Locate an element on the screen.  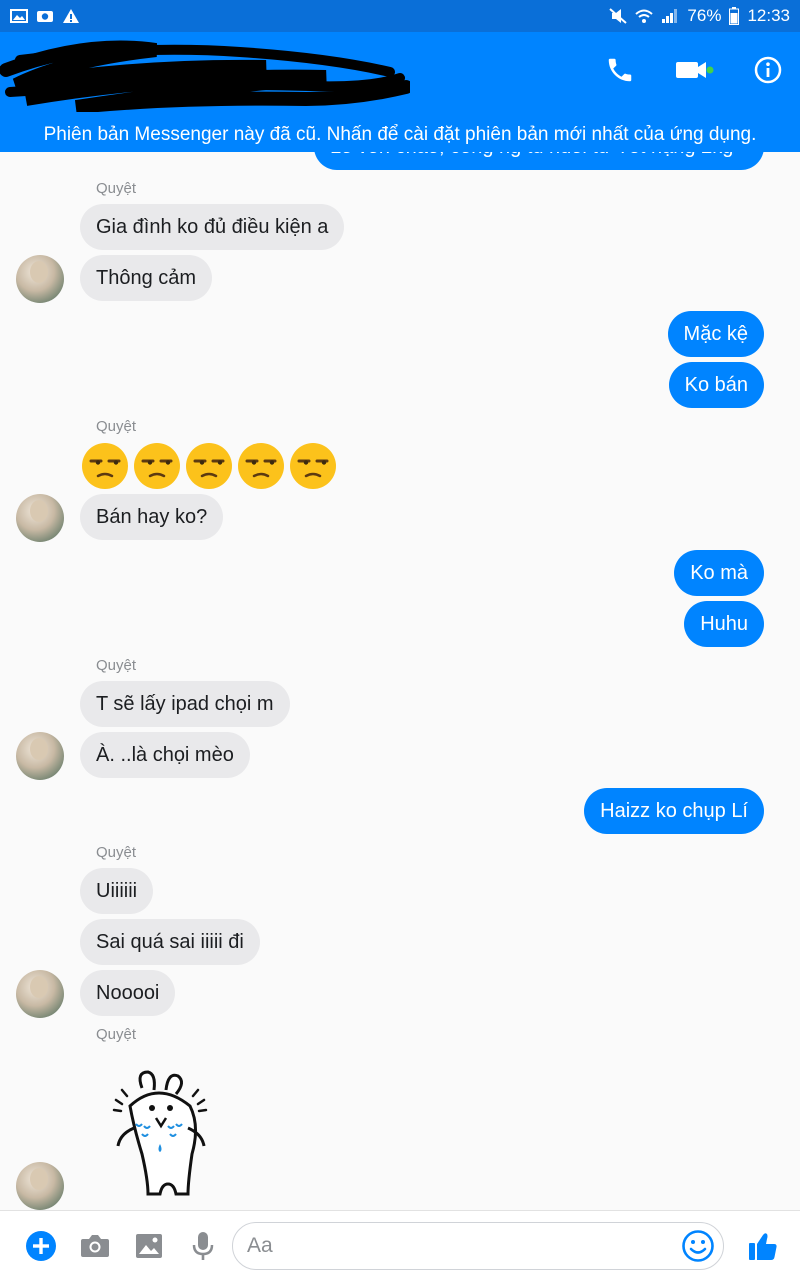
image-icon is located at coordinates (149, 1246).